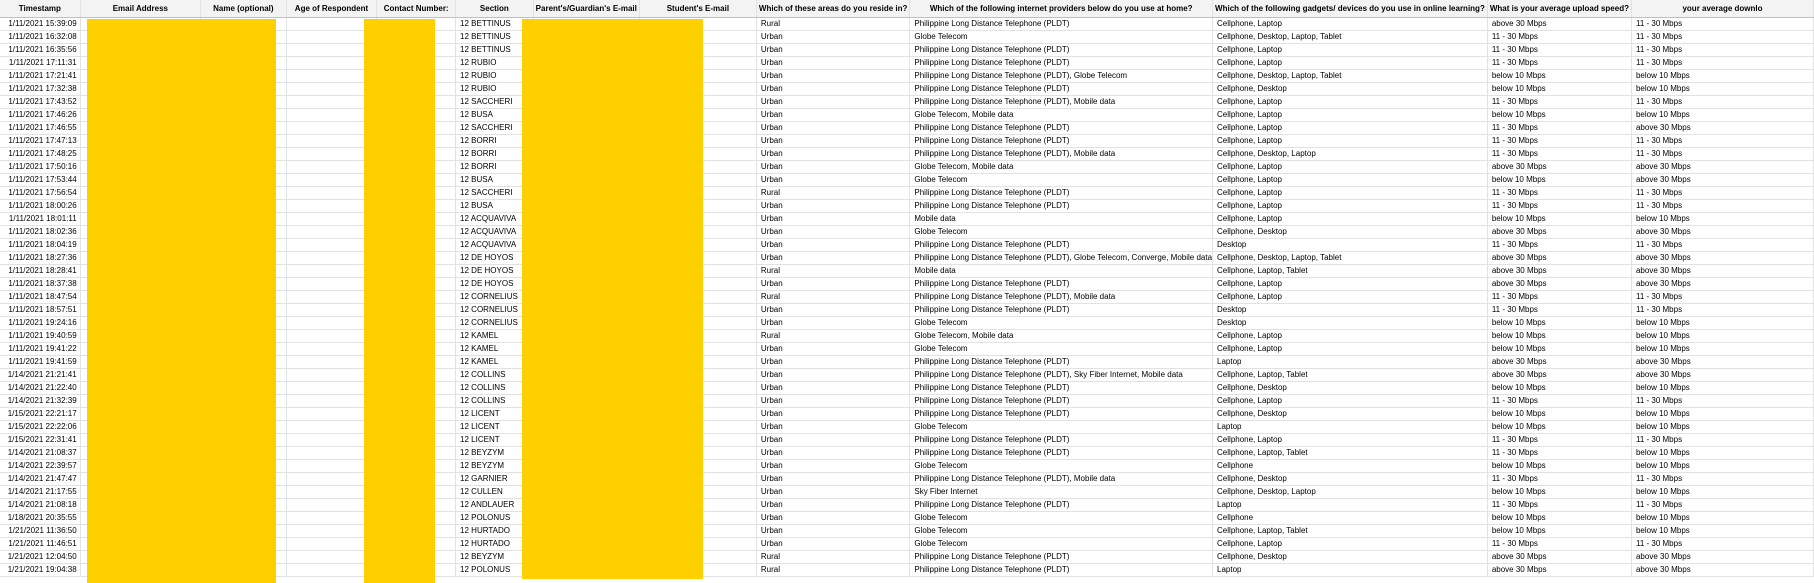  Describe the element at coordinates (40, 453) in the screenshot. I see `cell-timestamp: 1/14/2021 21:08:37` at that location.